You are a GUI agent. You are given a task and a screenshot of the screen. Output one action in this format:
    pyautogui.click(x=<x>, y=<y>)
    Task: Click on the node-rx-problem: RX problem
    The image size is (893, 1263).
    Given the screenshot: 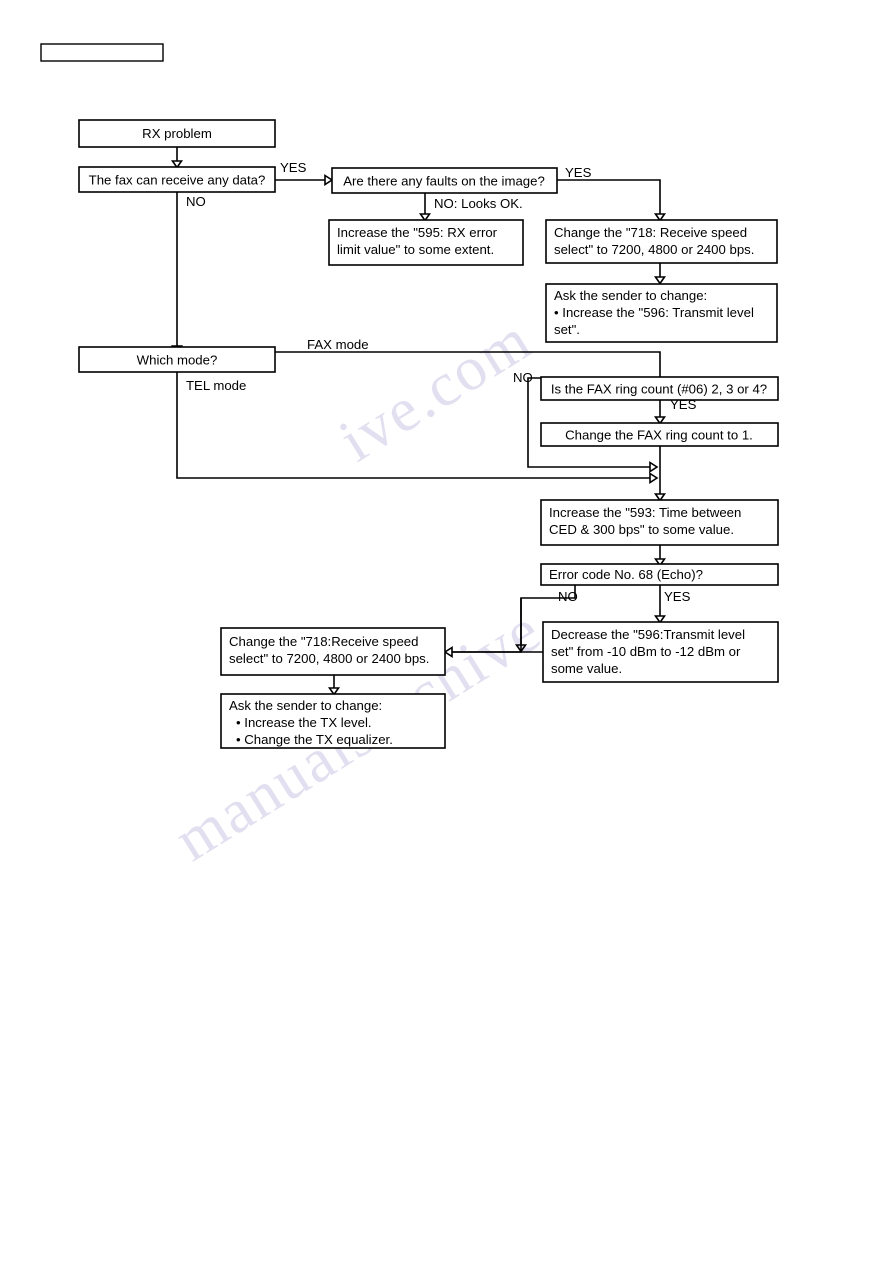 What is the action you would take?
    pyautogui.click(x=177, y=133)
    